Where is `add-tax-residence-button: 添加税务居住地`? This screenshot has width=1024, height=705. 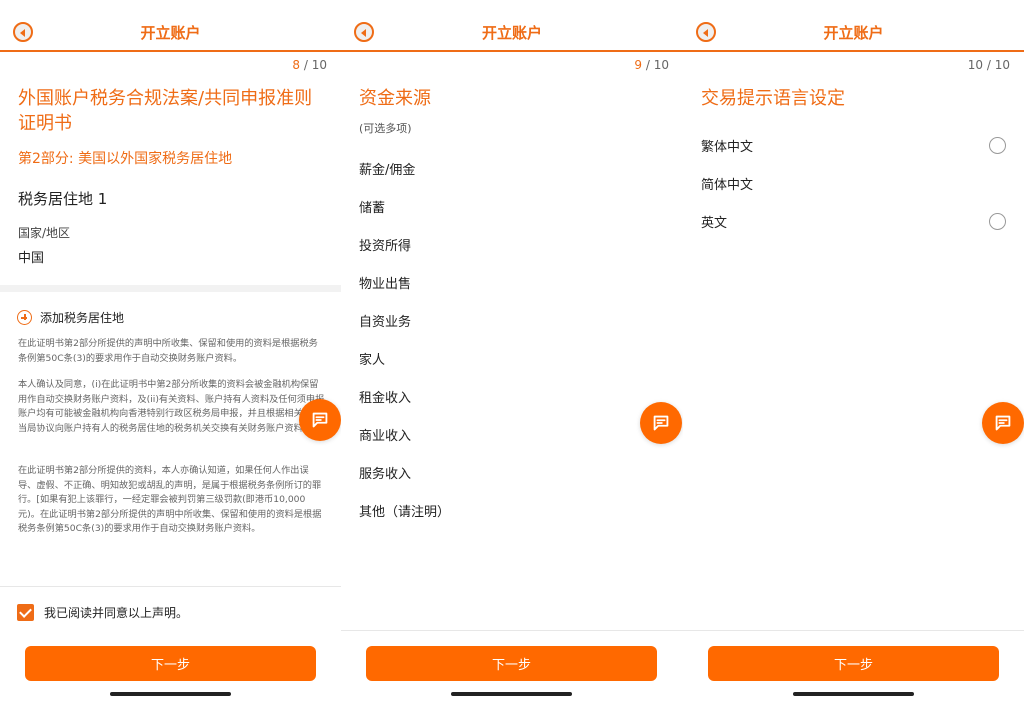
add-tax-residence-button: 添加税务居住地 is located at coordinates (70, 317).